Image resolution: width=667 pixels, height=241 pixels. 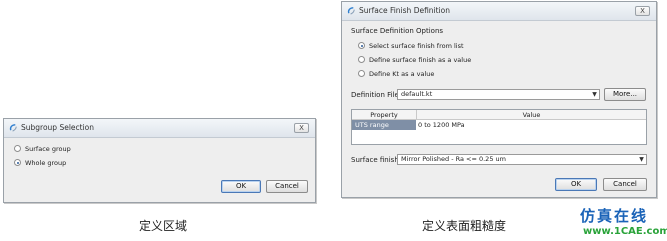 What do you see at coordinates (58, 127) in the screenshot?
I see `dialog-title: Subgroup Selection` at bounding box center [58, 127].